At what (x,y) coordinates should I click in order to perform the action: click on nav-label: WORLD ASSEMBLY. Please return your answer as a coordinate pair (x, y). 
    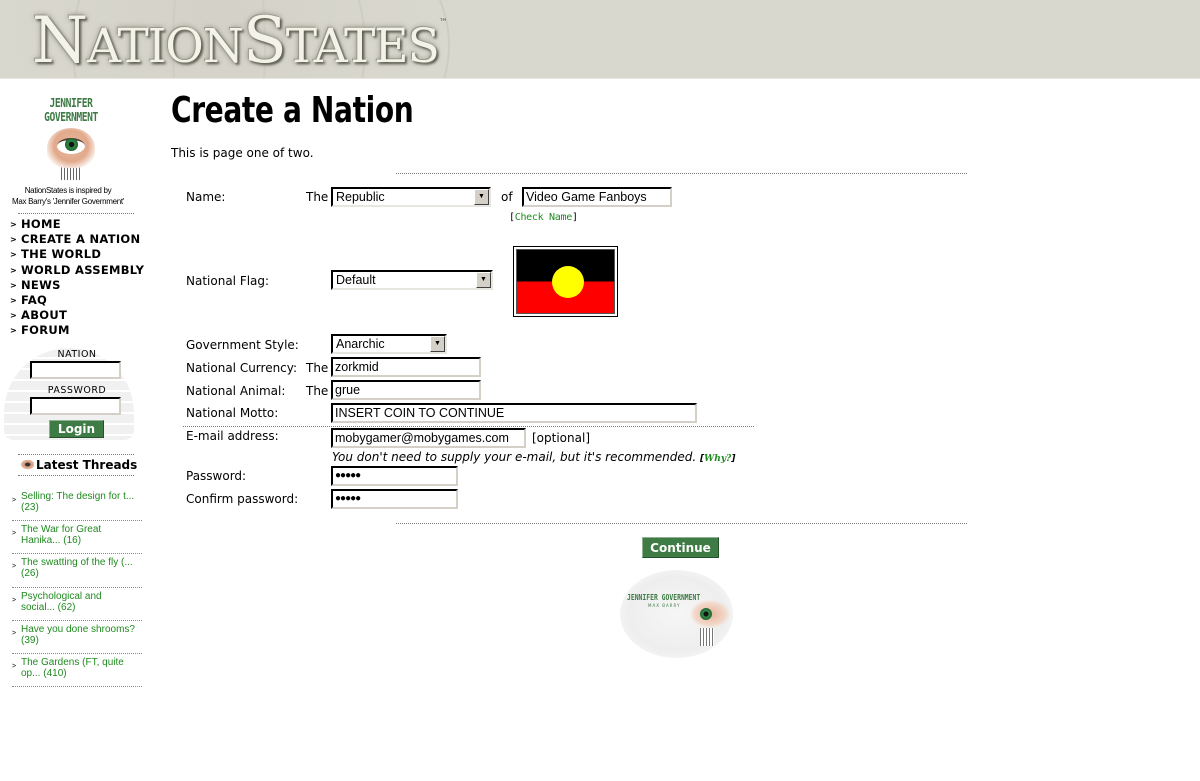
    Looking at the image, I should click on (83, 269).